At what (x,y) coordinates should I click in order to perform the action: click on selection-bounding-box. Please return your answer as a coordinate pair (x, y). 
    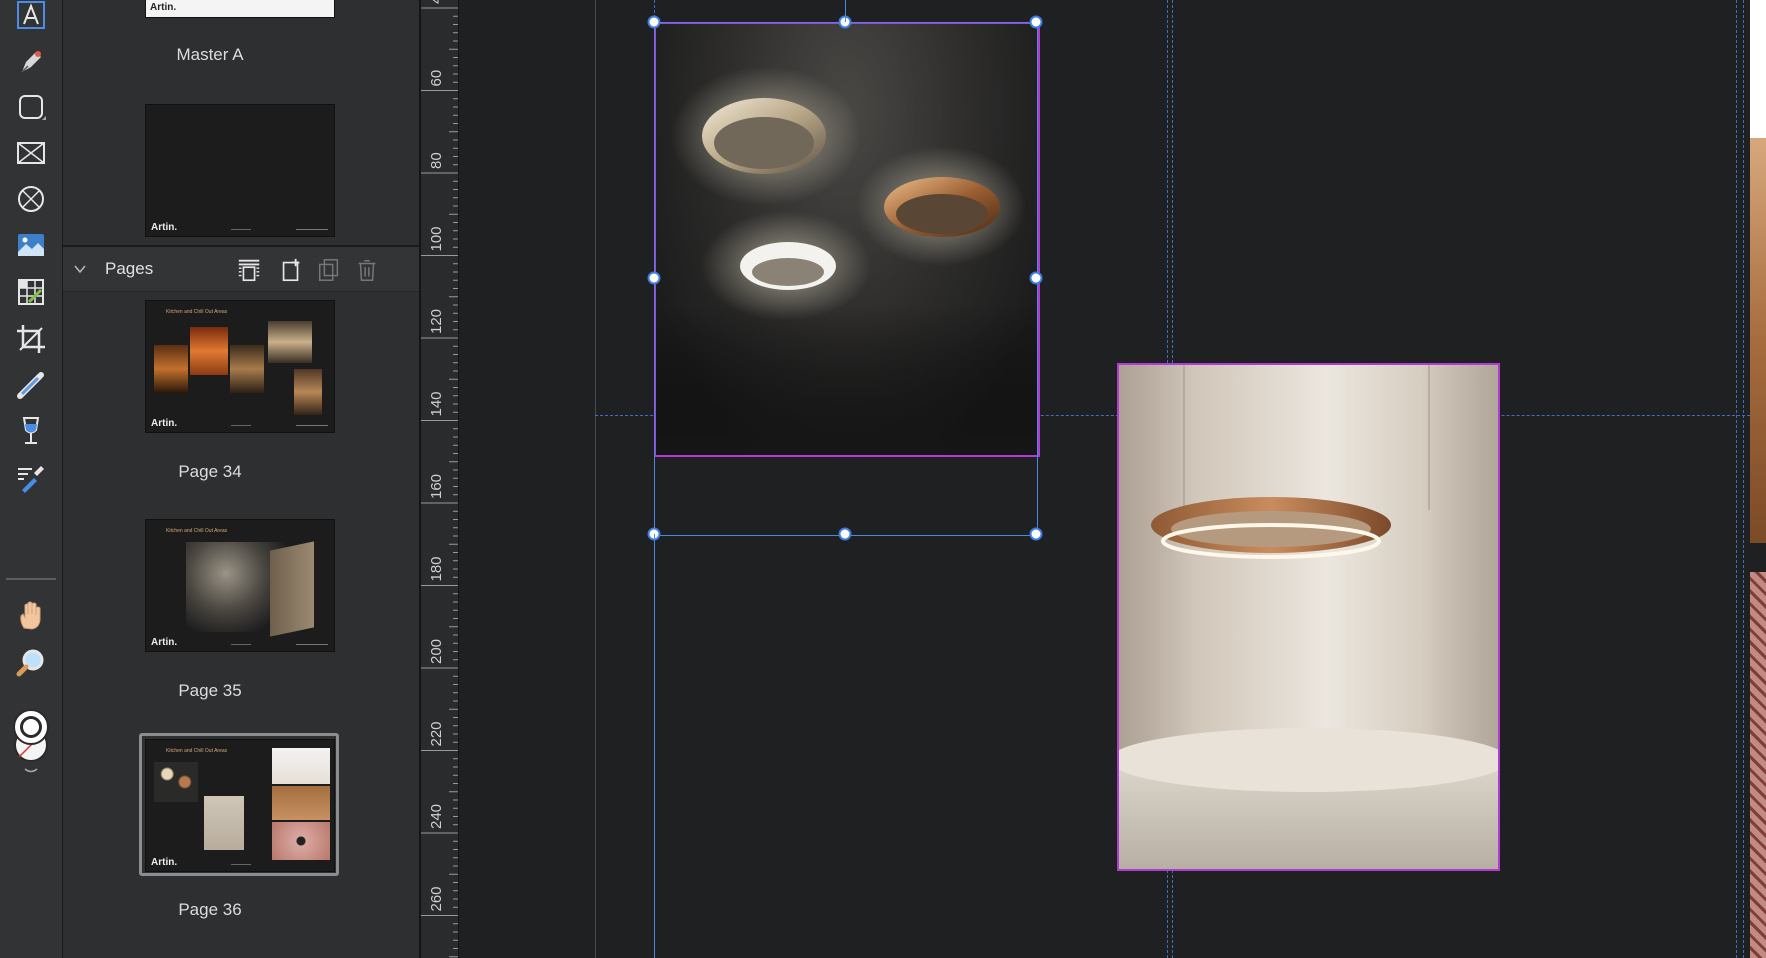
    Looking at the image, I should click on (846, 279).